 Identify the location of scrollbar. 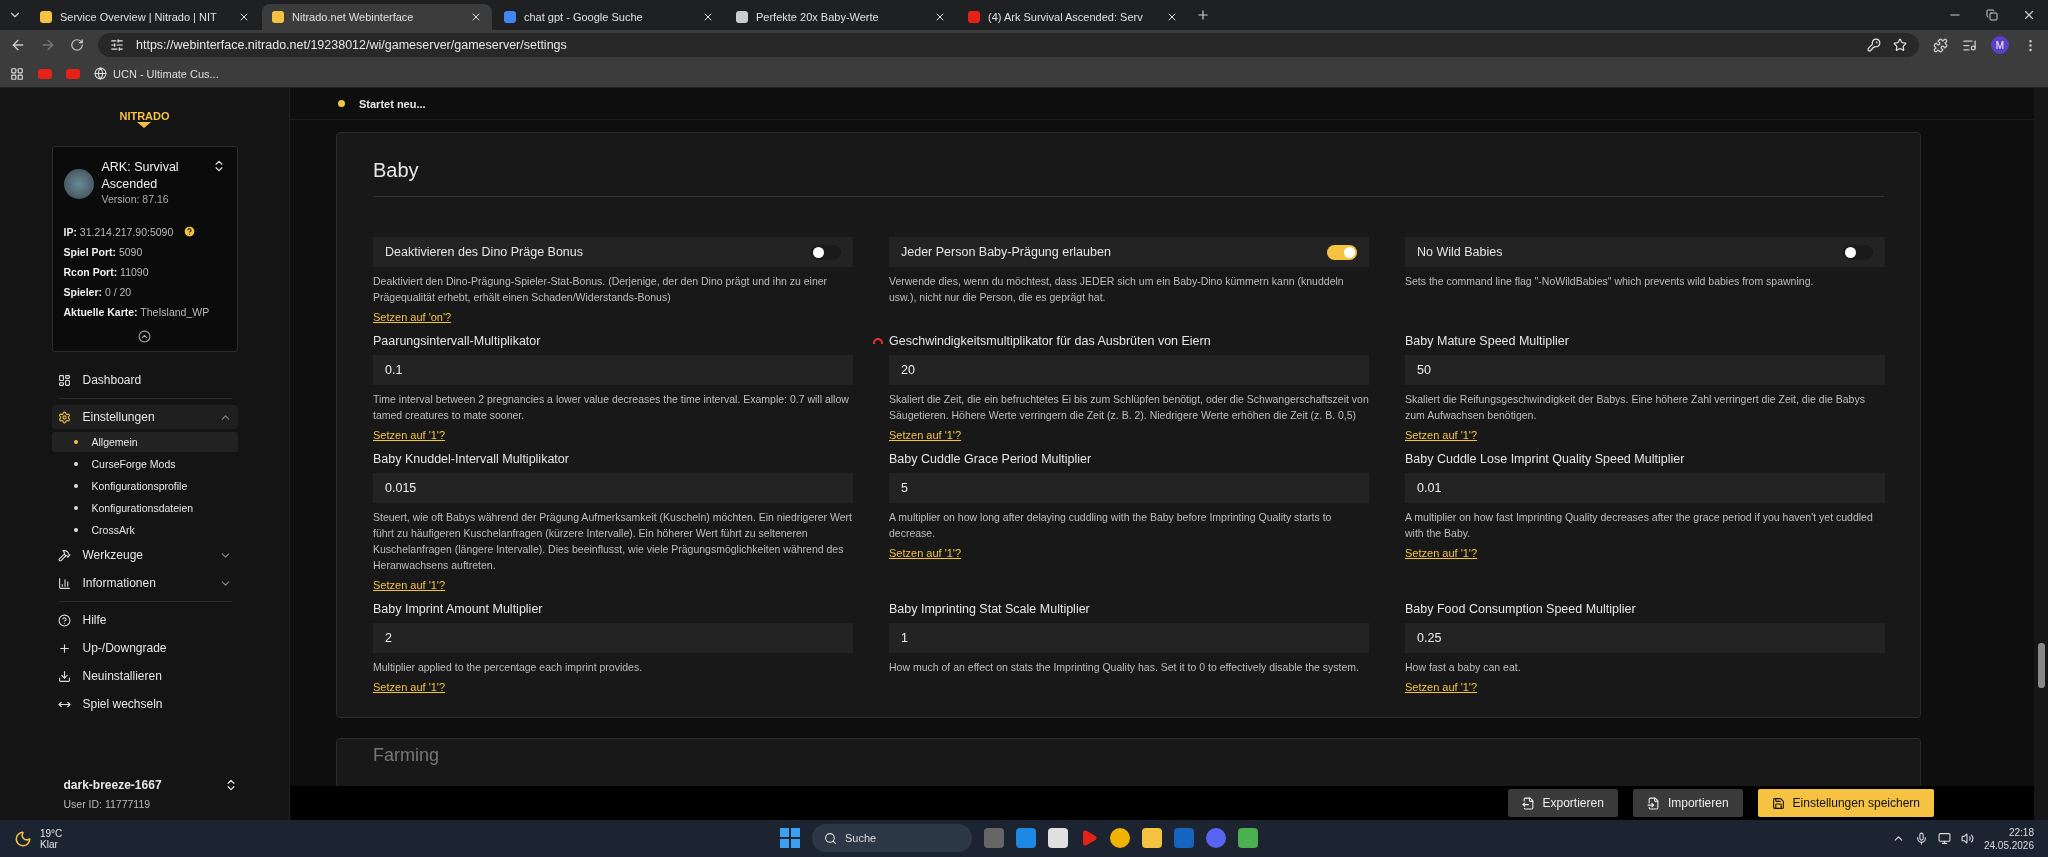
(2041, 454).